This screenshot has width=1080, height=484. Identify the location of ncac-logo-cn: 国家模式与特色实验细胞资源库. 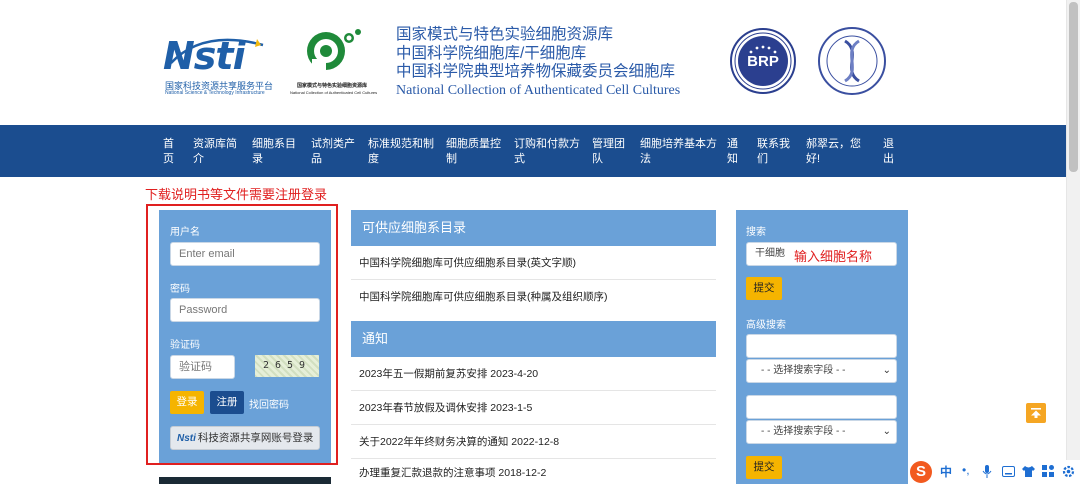
(331, 86).